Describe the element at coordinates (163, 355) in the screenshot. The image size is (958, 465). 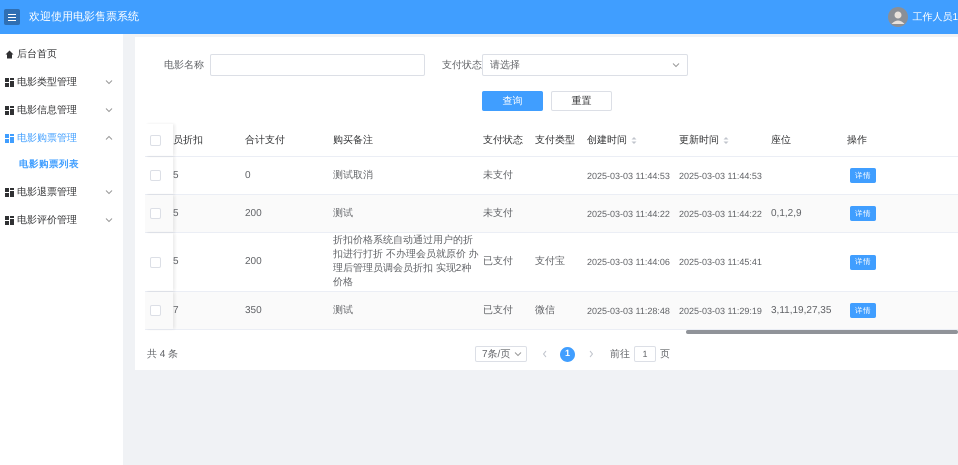
I see `total-count: 共 4 条` at that location.